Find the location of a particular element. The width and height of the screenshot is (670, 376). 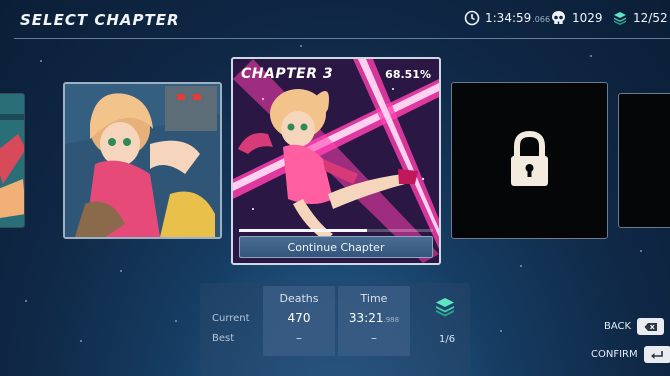

header-bar: SELECT CHAPTER 1:34:59 .066 1029 12/52 is located at coordinates (335, 20).